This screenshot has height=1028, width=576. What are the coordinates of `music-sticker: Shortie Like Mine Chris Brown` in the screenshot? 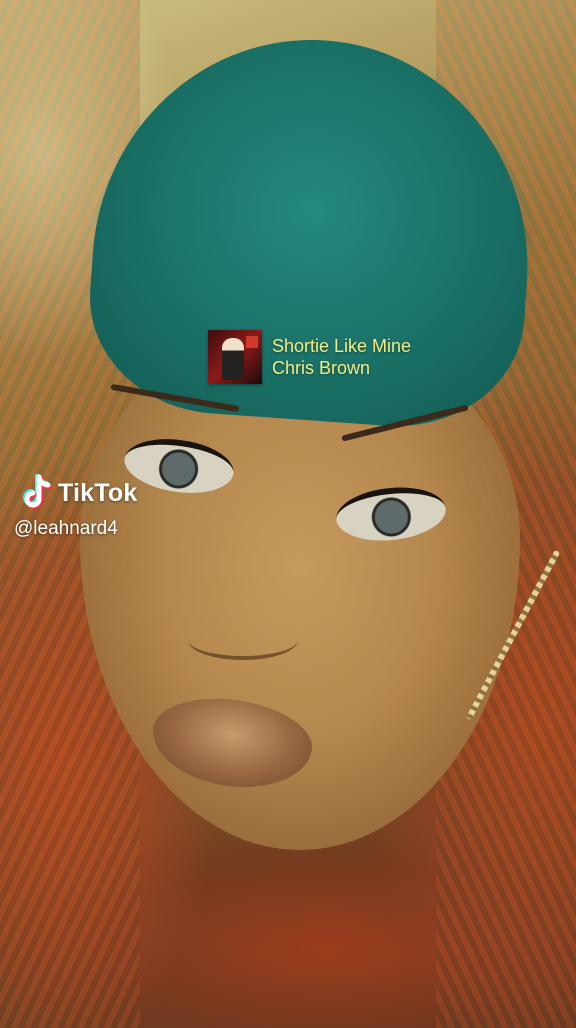 It's located at (309, 357).